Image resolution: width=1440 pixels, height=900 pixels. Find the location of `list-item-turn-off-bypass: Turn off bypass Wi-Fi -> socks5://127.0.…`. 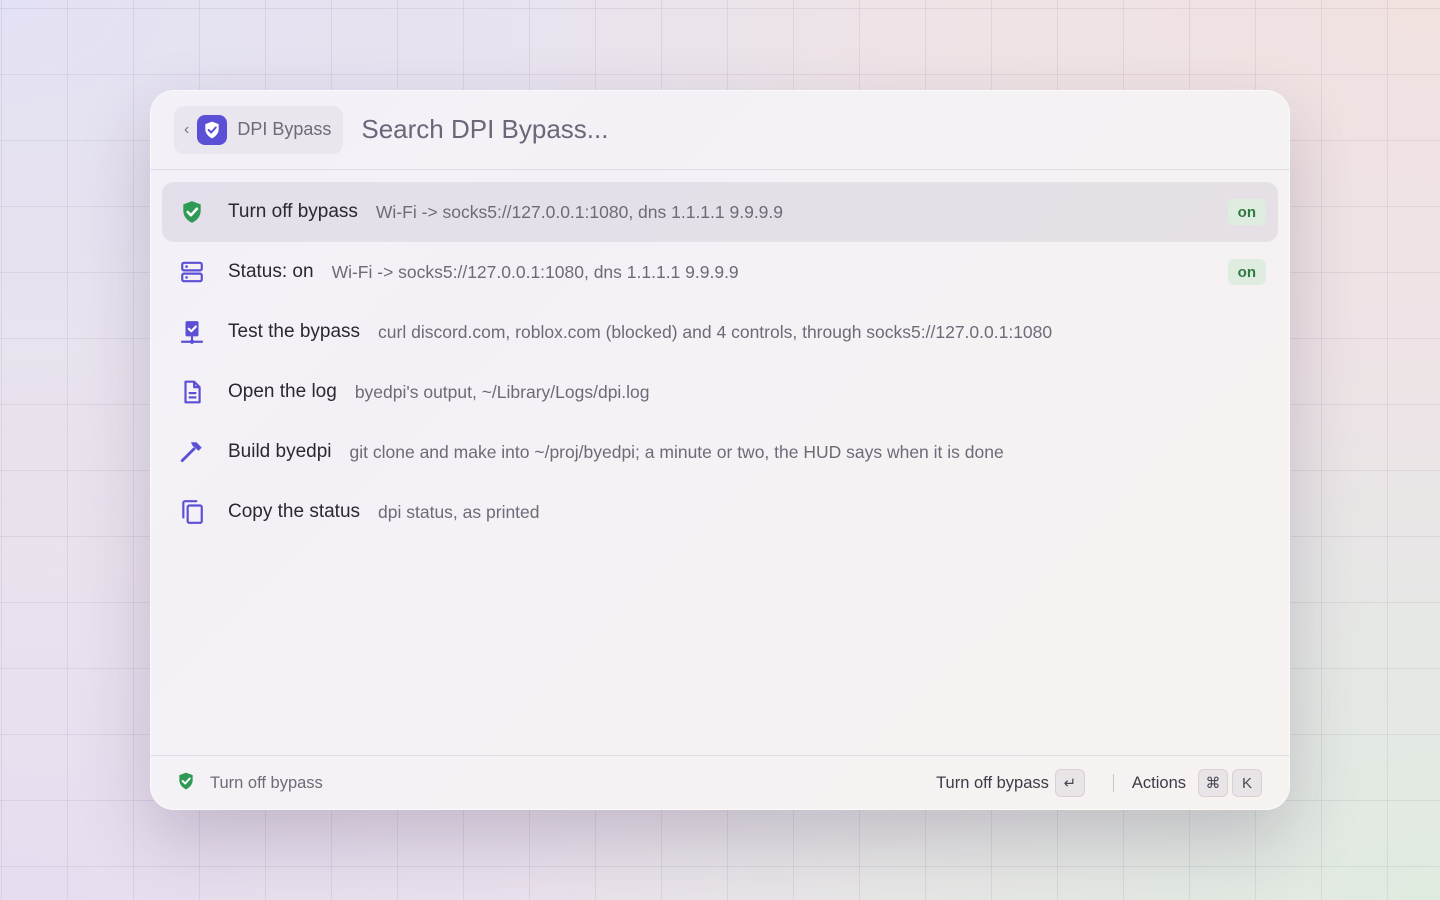

list-item-turn-off-bypass: Turn off bypass Wi-Fi -> socks5://127.0.… is located at coordinates (720, 212).